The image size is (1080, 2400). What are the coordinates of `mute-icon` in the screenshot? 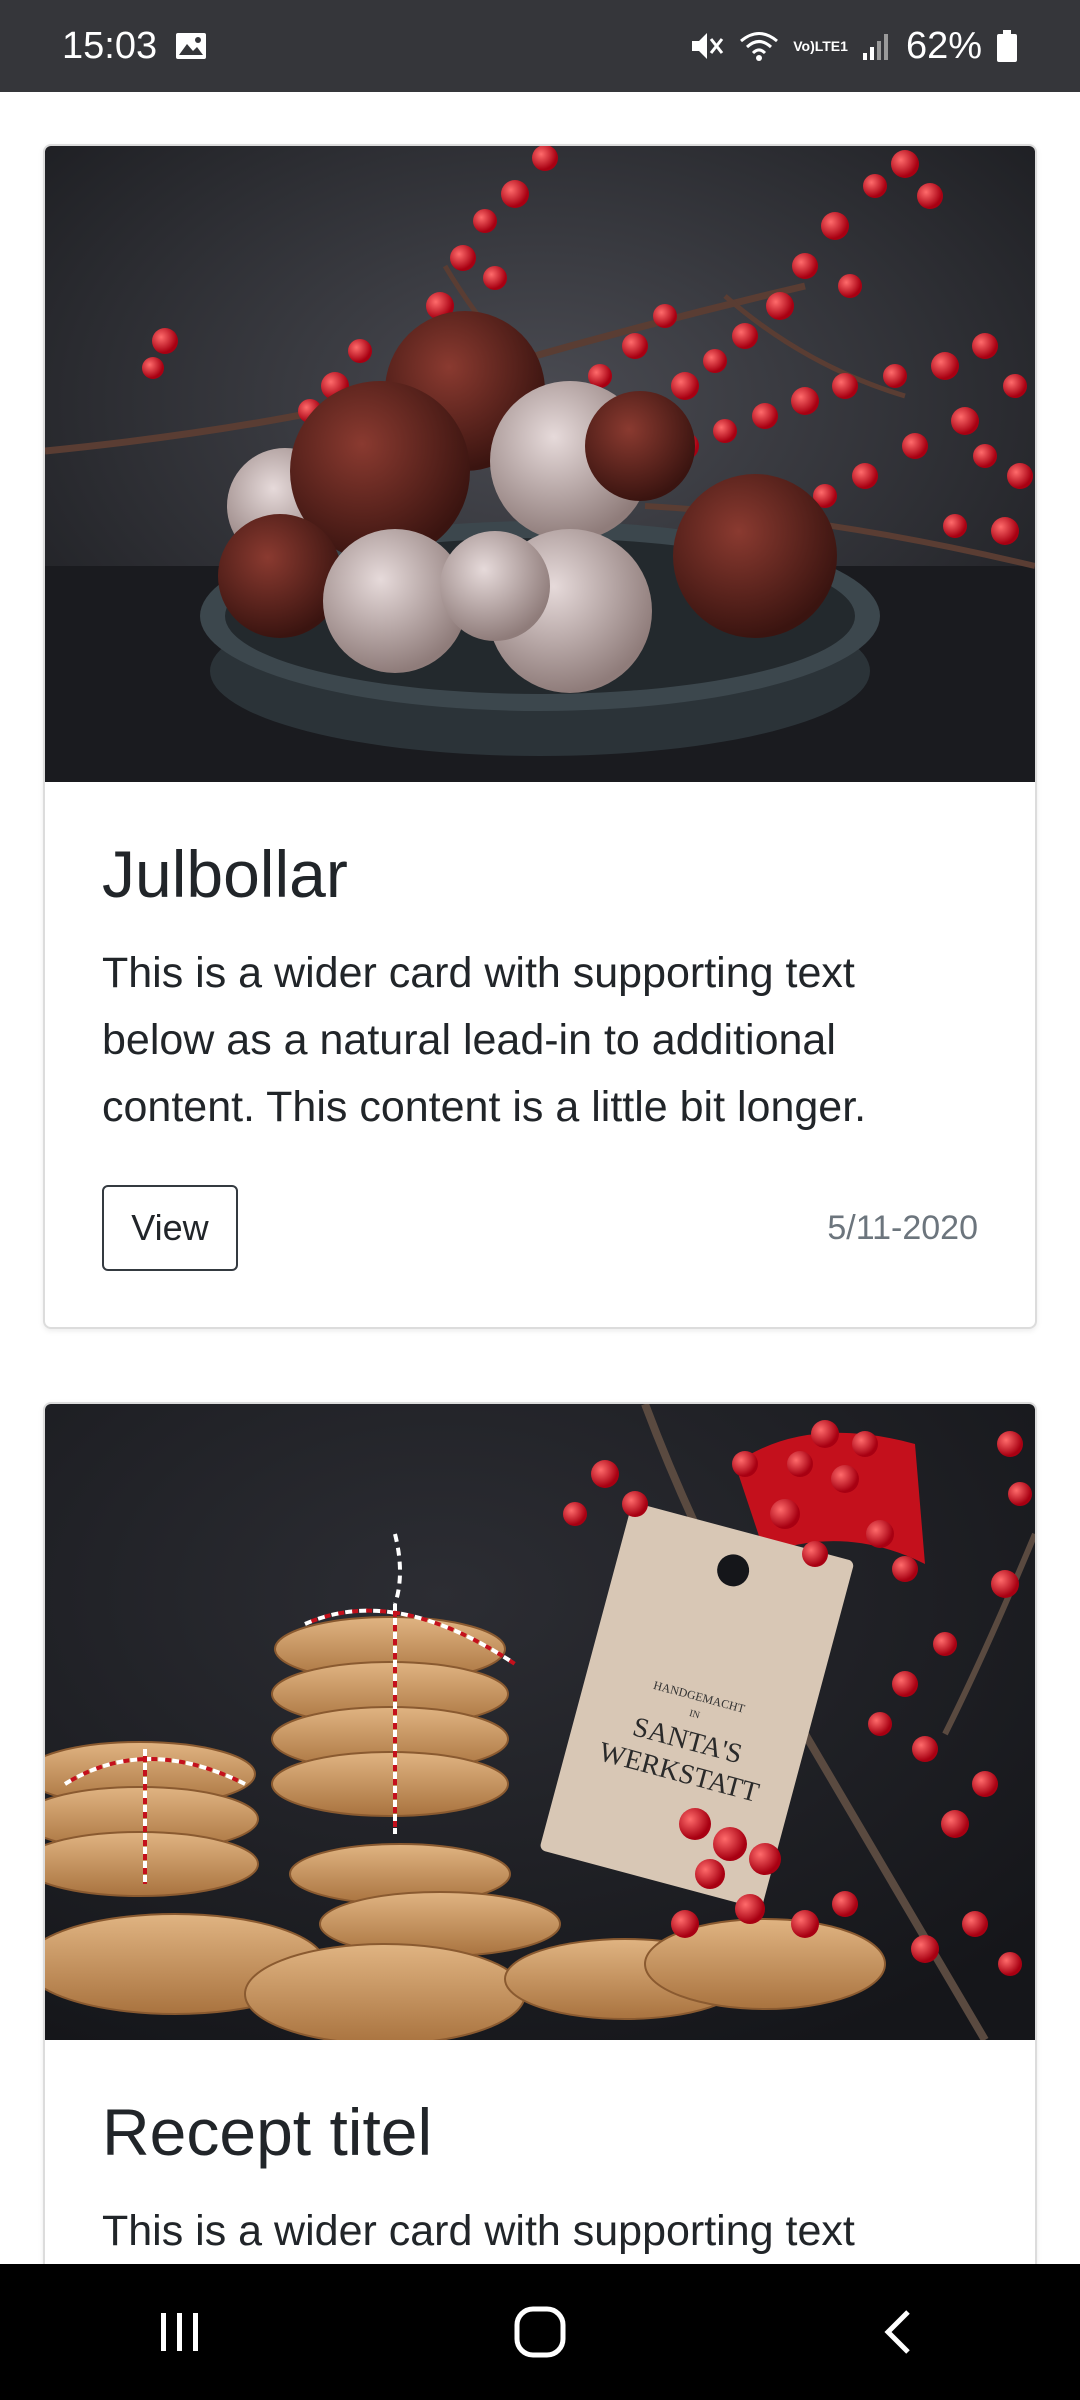 It's located at (707, 46).